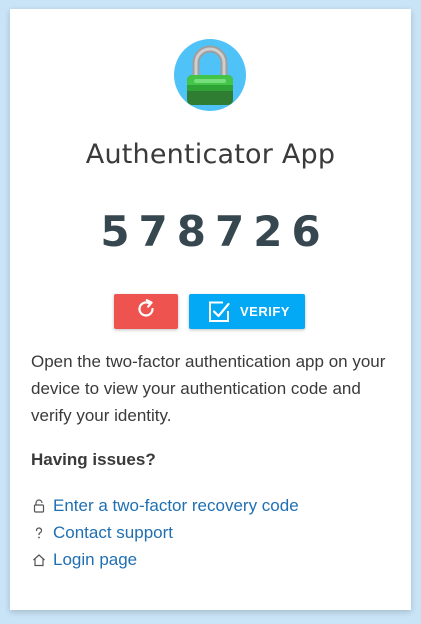 The height and width of the screenshot is (624, 421). I want to click on help-heading: Having issues?, so click(93, 459).